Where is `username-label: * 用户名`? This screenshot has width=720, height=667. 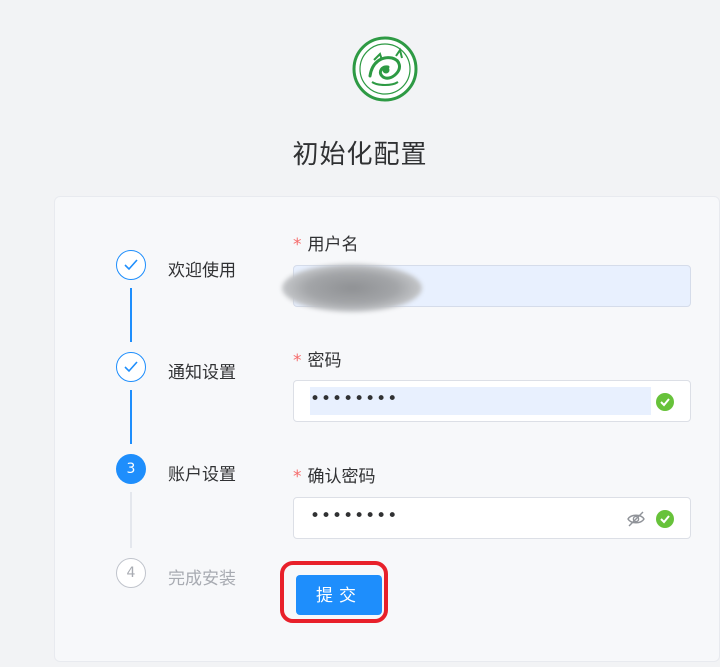 username-label: * 用户名 is located at coordinates (326, 242).